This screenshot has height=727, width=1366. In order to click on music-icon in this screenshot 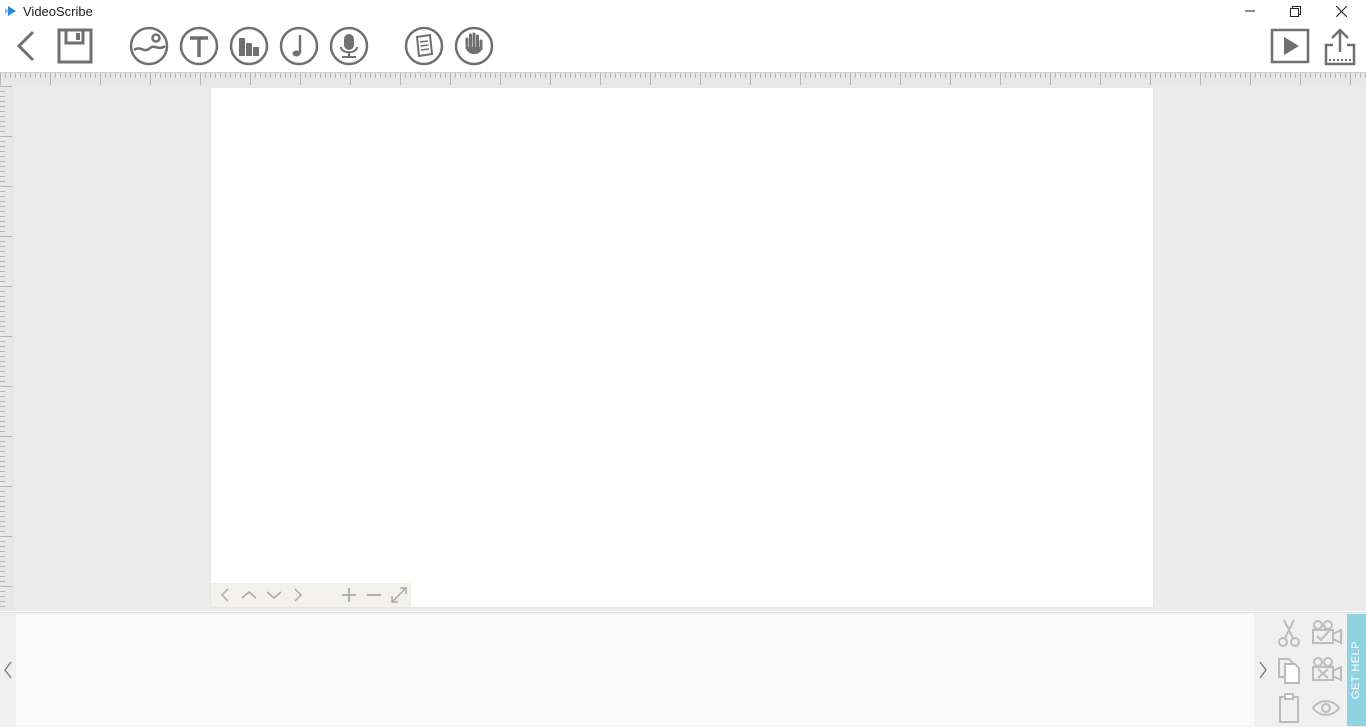, I will do `click(299, 46)`.